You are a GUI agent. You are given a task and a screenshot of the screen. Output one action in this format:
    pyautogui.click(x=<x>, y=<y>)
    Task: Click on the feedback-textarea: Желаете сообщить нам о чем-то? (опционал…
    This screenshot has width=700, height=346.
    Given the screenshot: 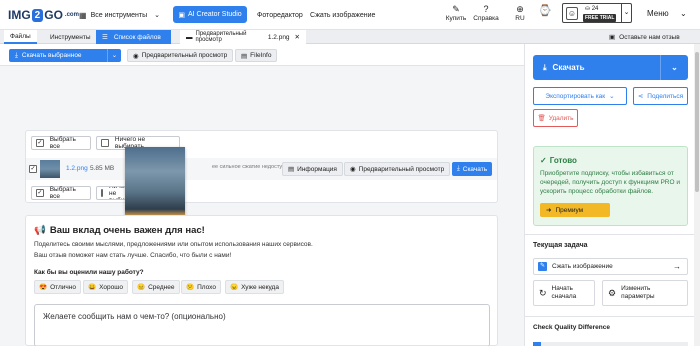 What is the action you would take?
    pyautogui.click(x=262, y=325)
    